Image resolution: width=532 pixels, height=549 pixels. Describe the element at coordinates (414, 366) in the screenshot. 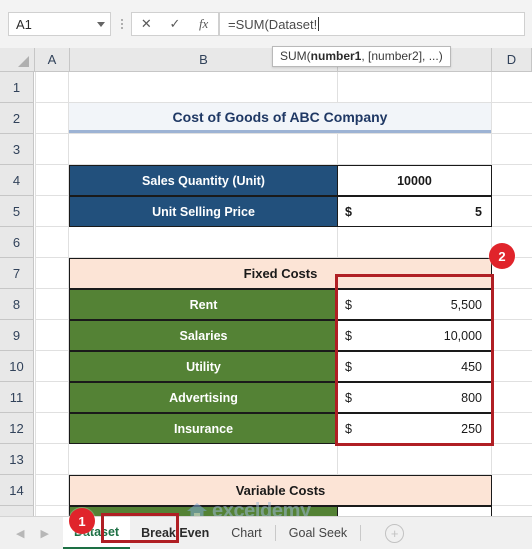

I see `value-utility: $ 450` at that location.